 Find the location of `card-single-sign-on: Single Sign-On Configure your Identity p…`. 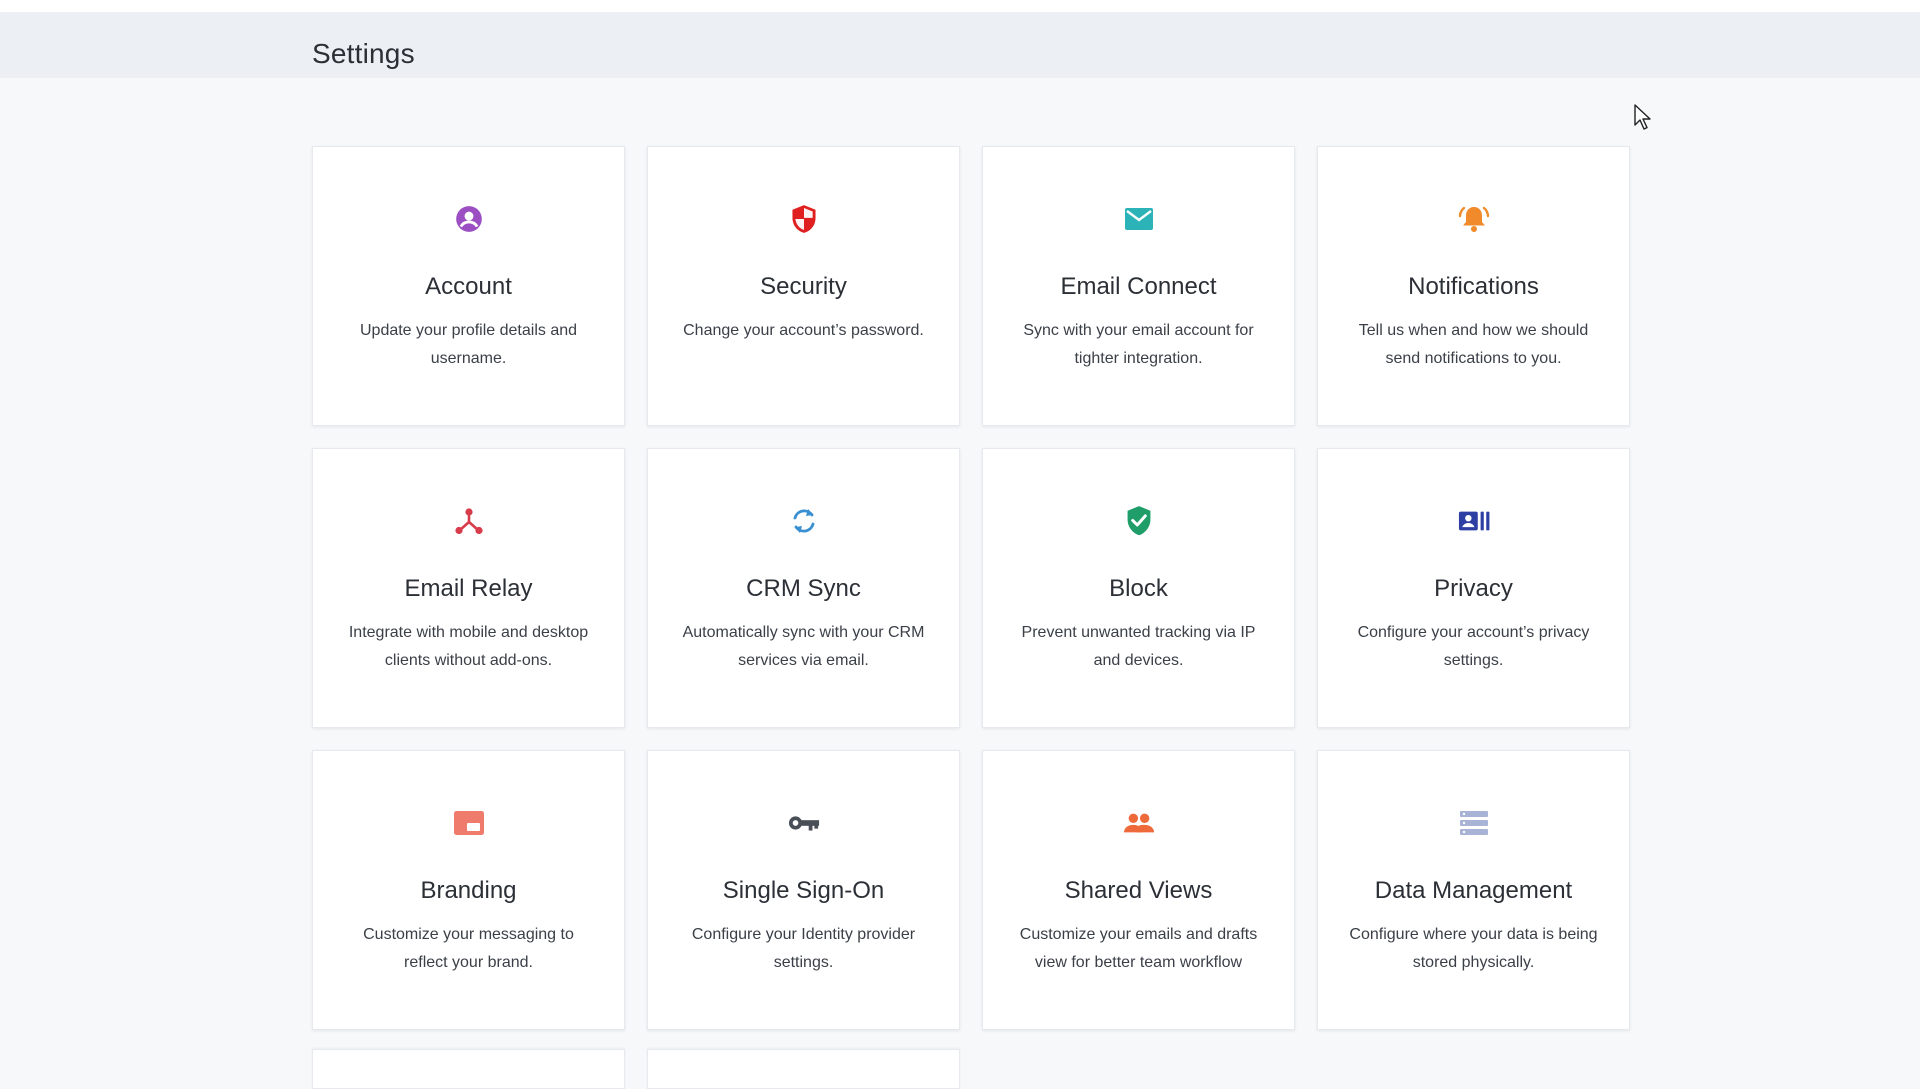

card-single-sign-on: Single Sign-On Configure your Identity p… is located at coordinates (803, 890).